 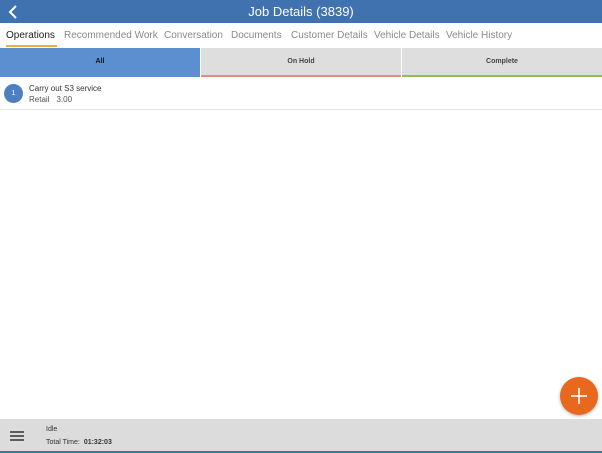 I want to click on operation-meta: Retail 3.00, so click(x=50, y=99).